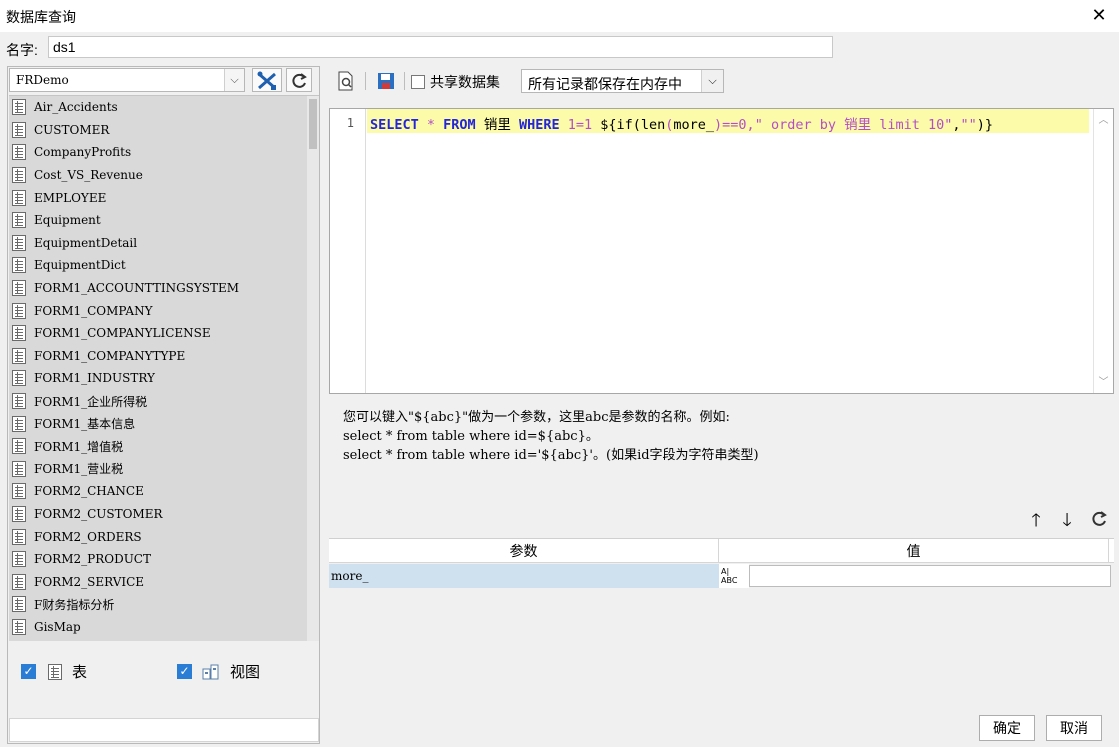 This screenshot has height=747, width=1119. Describe the element at coordinates (164, 288) in the screenshot. I see `list-item: FORM1_ACCOUNTTINGSYSTEM` at that location.